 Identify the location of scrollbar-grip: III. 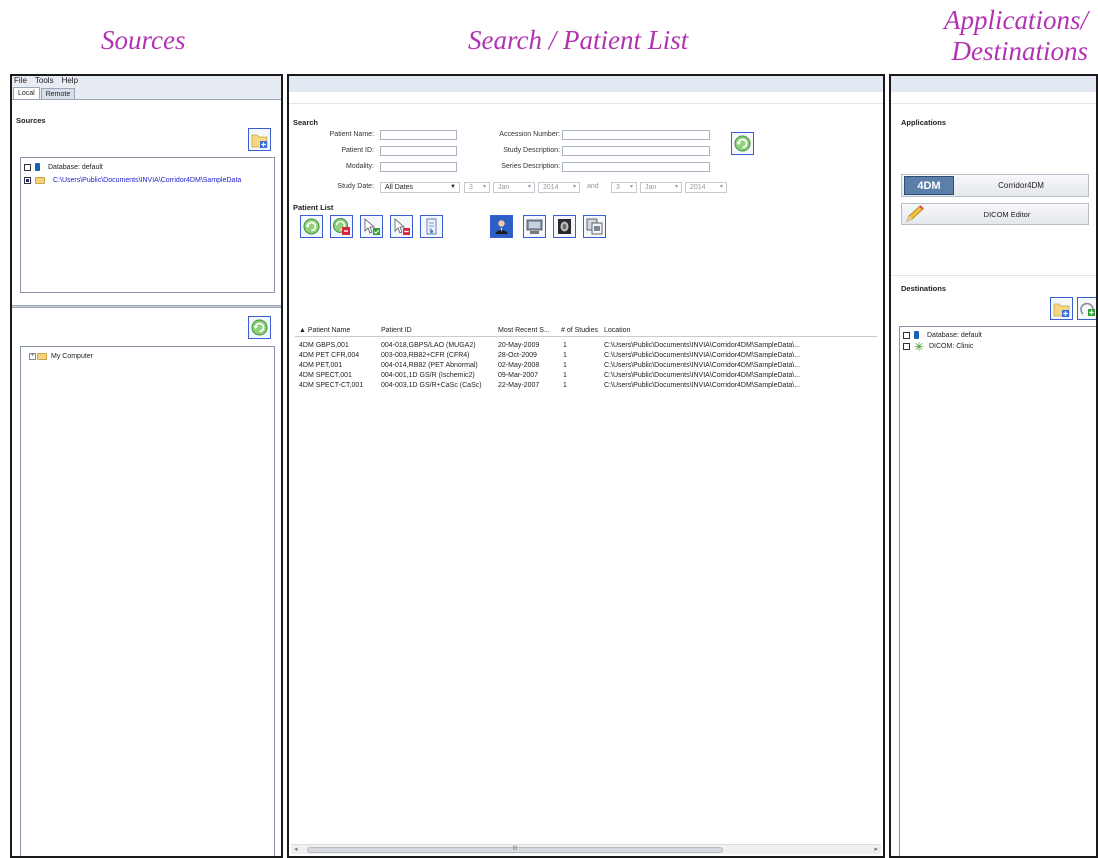
(515, 849).